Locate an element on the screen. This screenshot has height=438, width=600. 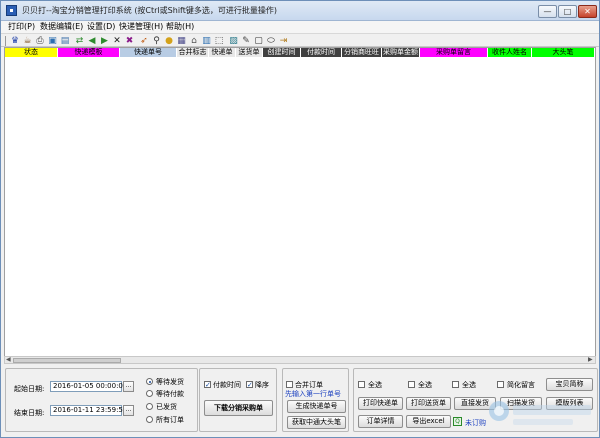
download-panel: ✓ 付款时间 ✓ 降序 下载分销采购单 is located at coordinates (238, 400).